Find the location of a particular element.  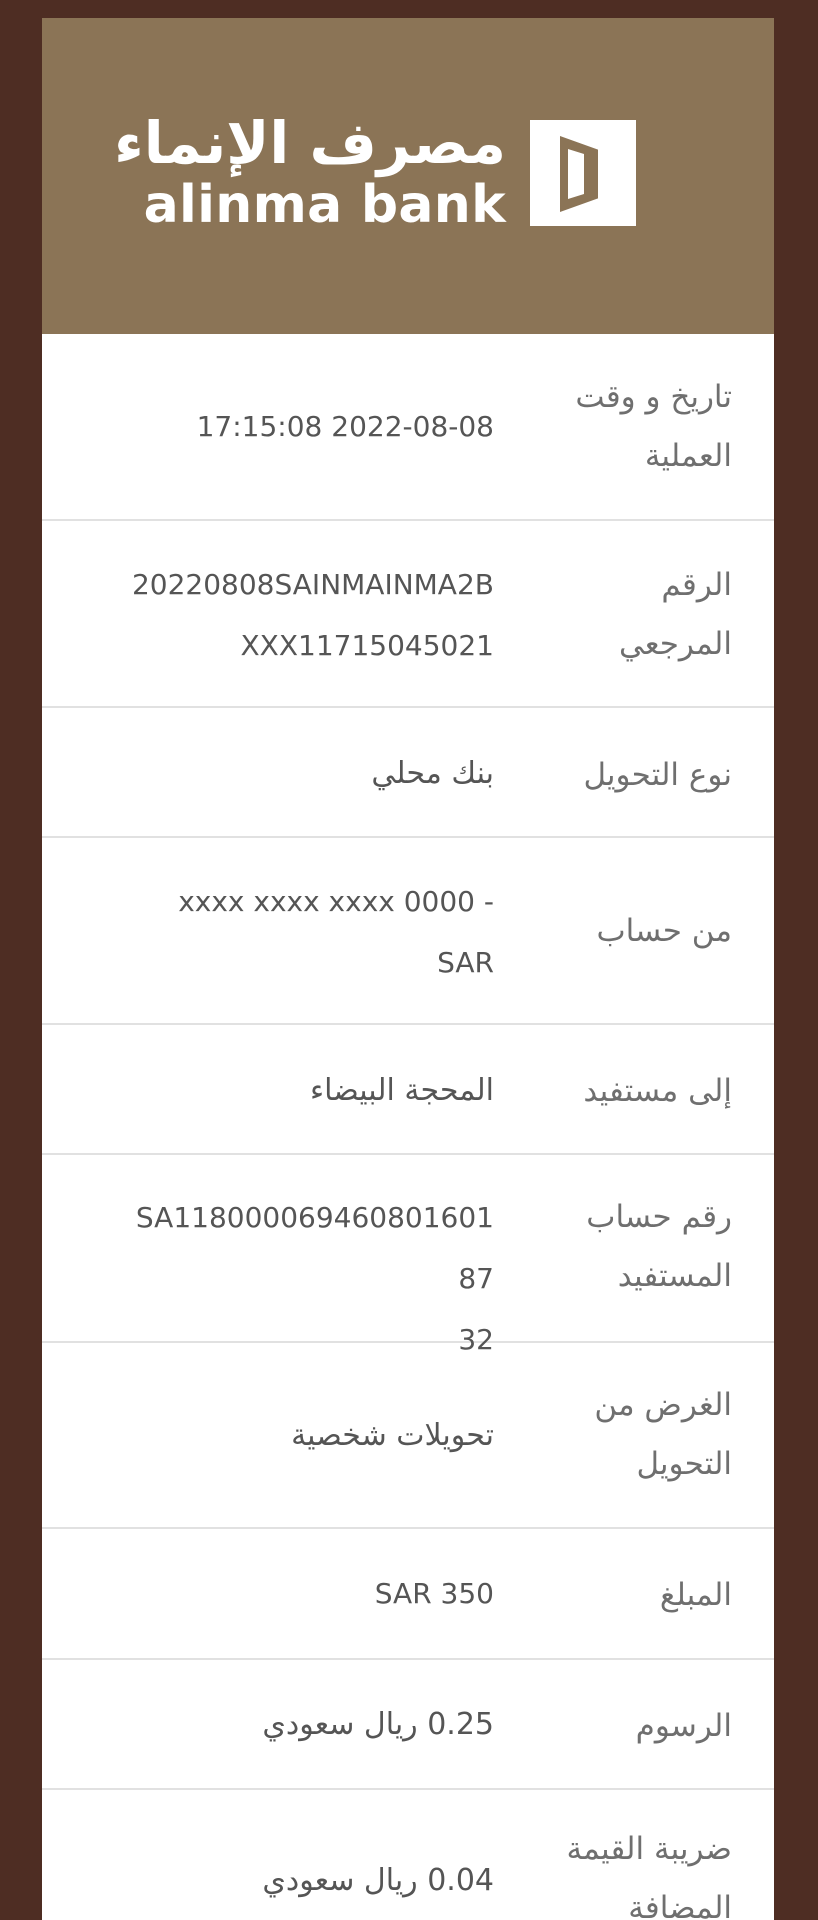

detail-value: المحجة البيضاء is located at coordinates (401, 1090).